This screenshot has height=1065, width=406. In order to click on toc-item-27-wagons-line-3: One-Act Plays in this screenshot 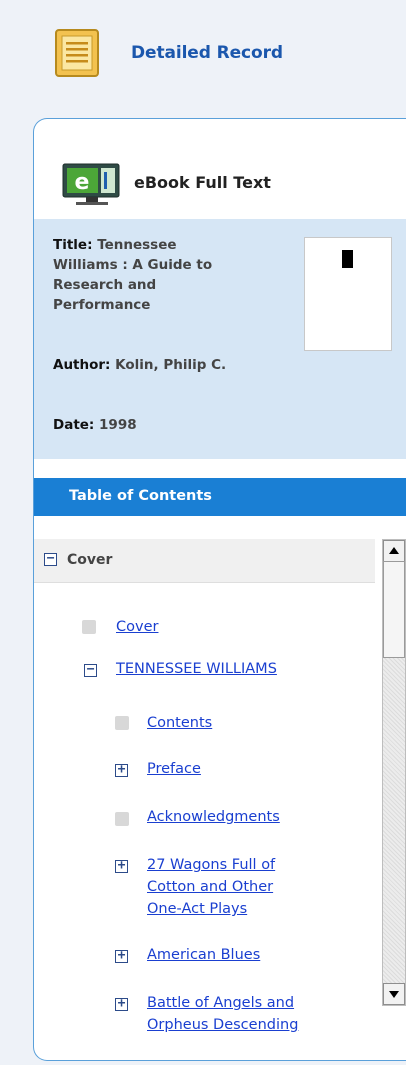, I will do `click(197, 909)`.